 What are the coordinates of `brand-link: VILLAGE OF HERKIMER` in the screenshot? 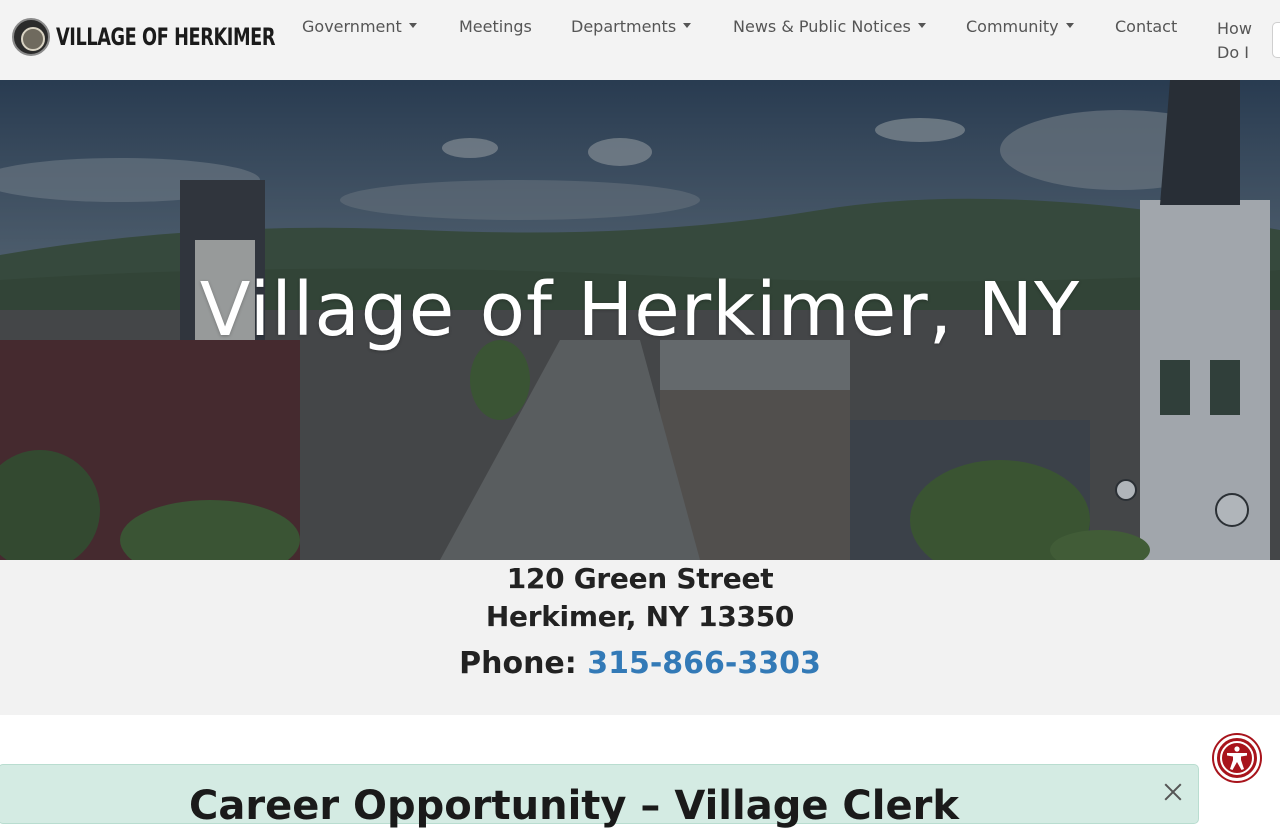 It's located at (167, 37).